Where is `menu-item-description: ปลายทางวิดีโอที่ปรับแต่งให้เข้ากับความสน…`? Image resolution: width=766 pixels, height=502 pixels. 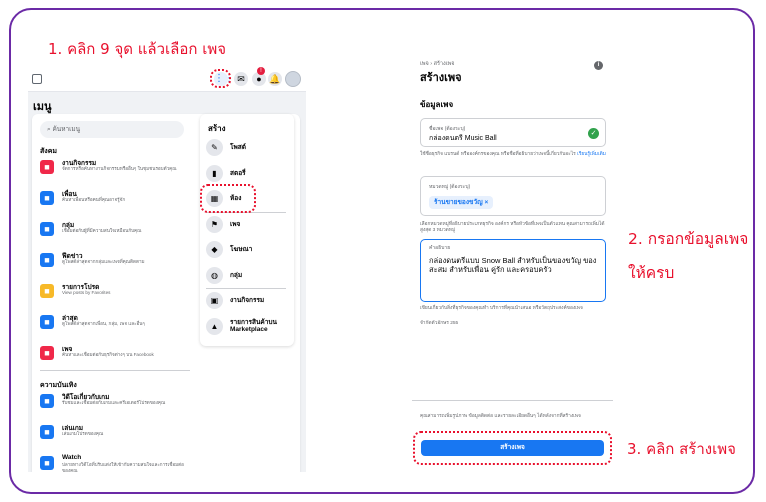 menu-item-description: ปลายทางวิดีโอที่ปรับแต่งให้เข้ากับความสน… is located at coordinates (123, 467).